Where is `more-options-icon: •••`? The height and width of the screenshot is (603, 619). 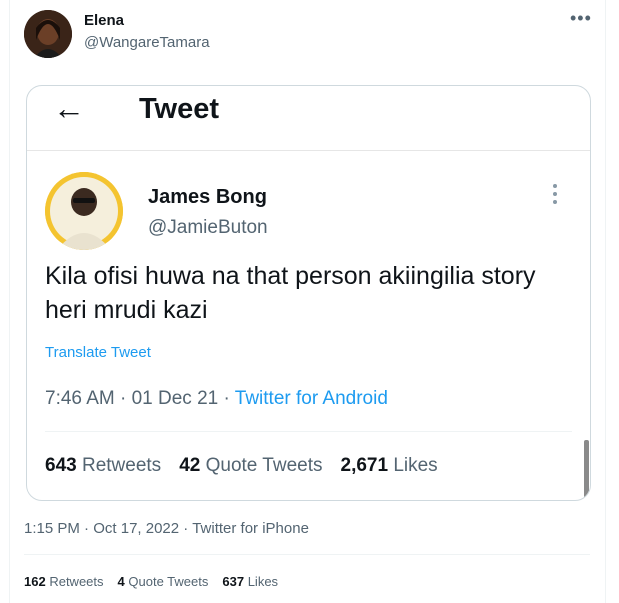 more-options-icon: ••• is located at coordinates (581, 18).